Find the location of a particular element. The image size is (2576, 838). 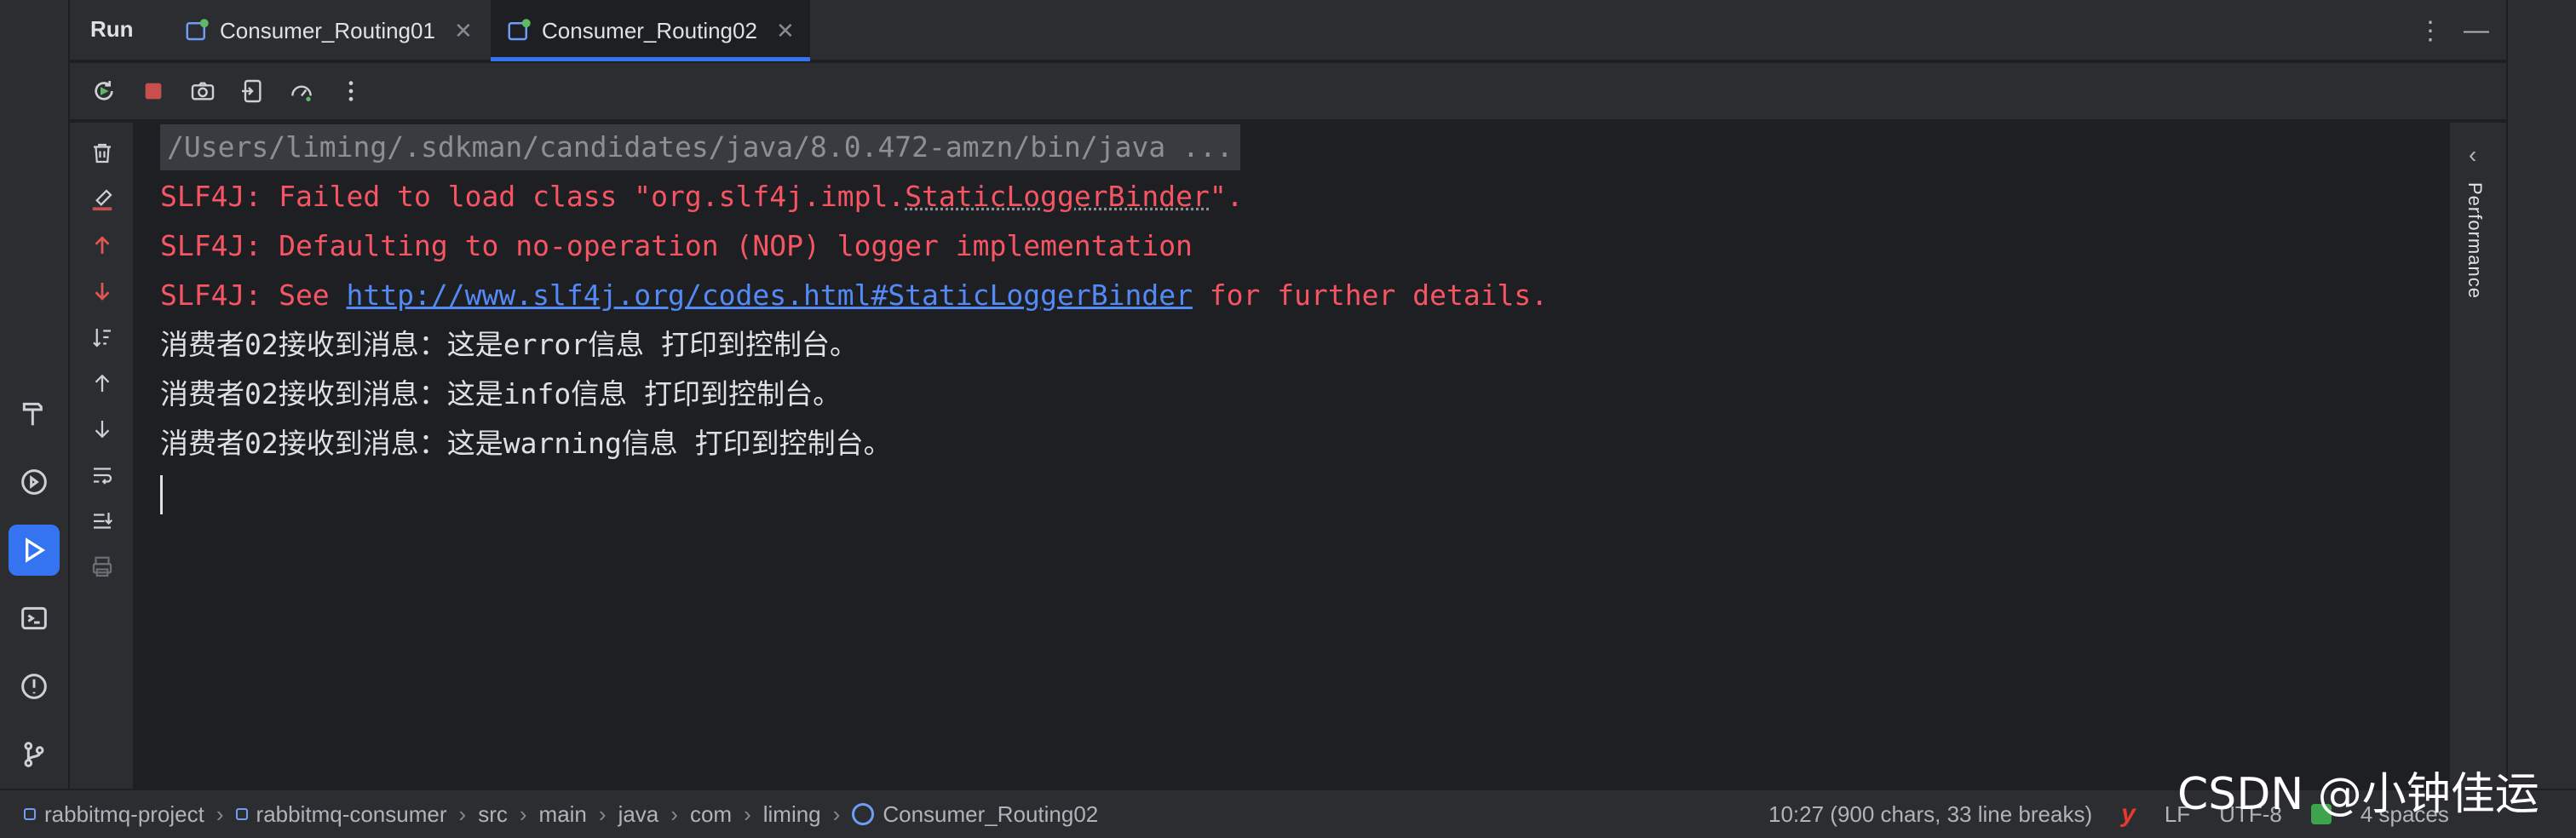

build-hammer-icon is located at coordinates (35, 413).